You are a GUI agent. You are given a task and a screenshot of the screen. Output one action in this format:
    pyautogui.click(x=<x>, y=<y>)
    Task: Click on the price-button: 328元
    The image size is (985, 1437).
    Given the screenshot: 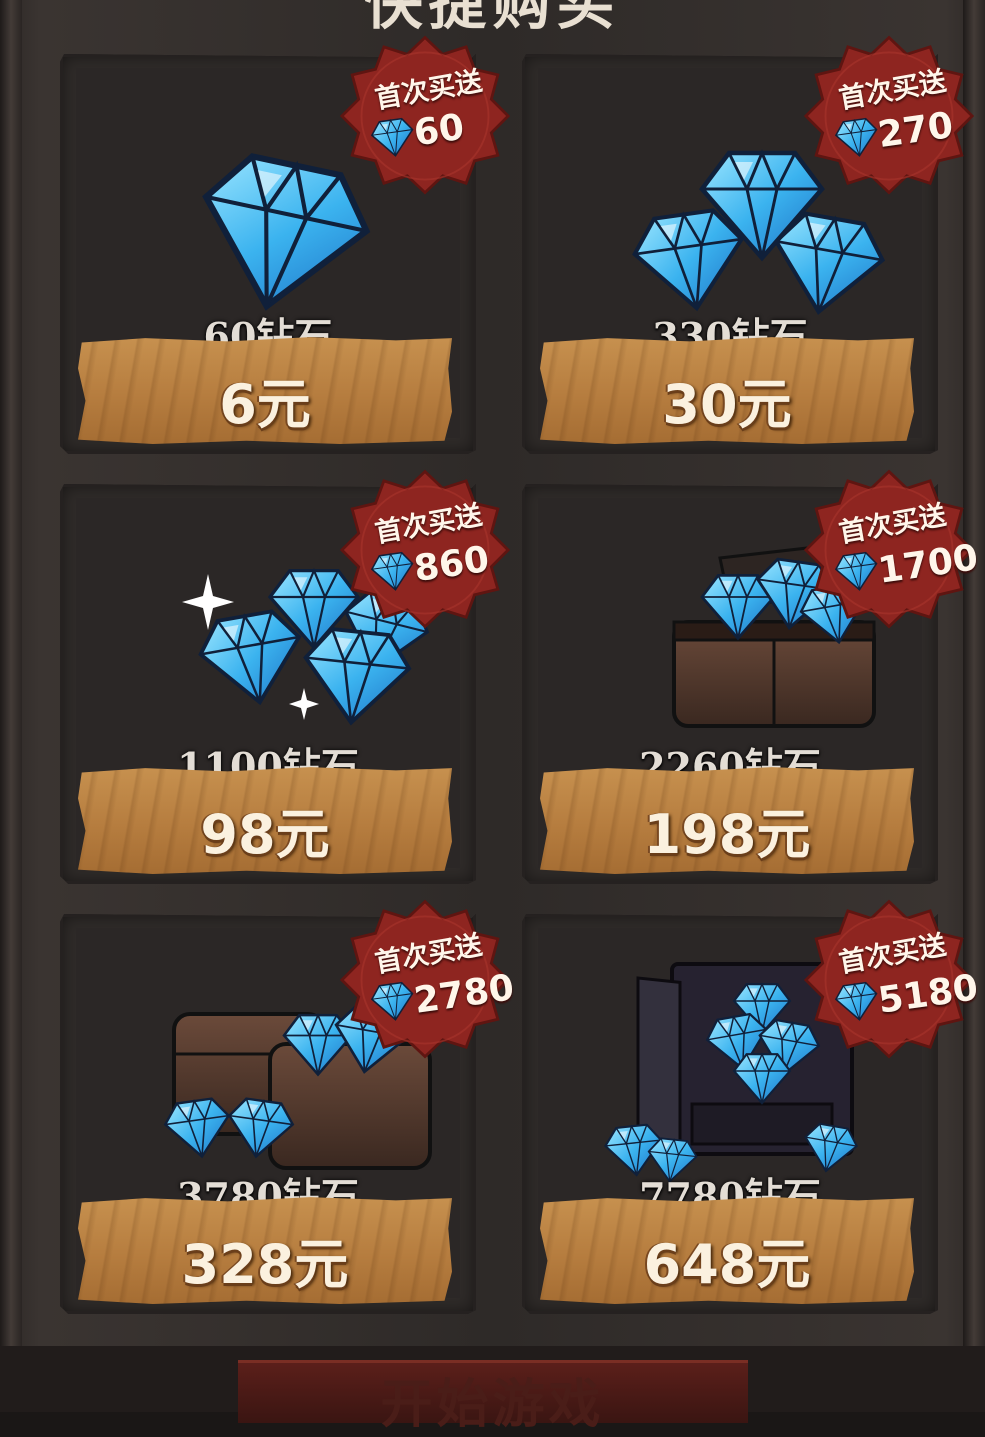 What is the action you would take?
    pyautogui.click(x=265, y=1250)
    